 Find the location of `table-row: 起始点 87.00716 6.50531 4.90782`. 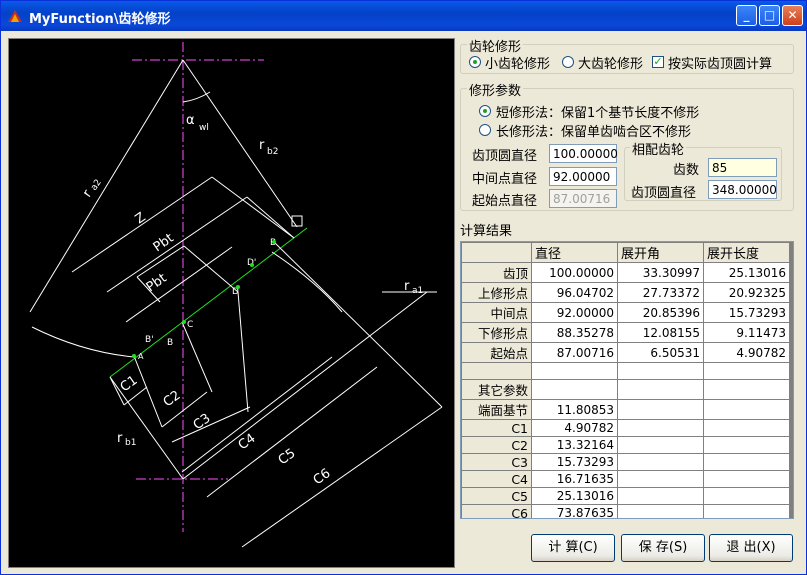

table-row: 起始点 87.00716 6.50531 4.90782 is located at coordinates (625, 352).